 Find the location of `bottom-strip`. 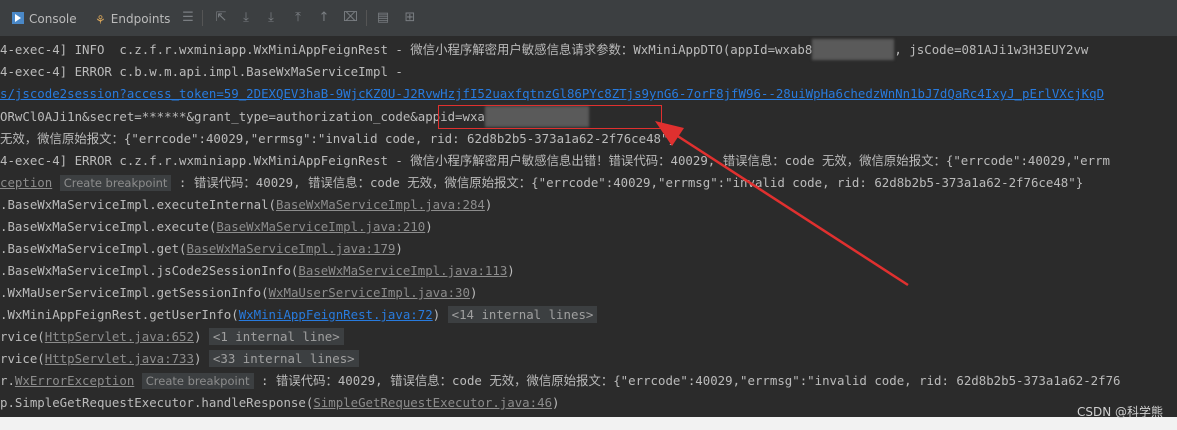

bottom-strip is located at coordinates (588, 423).